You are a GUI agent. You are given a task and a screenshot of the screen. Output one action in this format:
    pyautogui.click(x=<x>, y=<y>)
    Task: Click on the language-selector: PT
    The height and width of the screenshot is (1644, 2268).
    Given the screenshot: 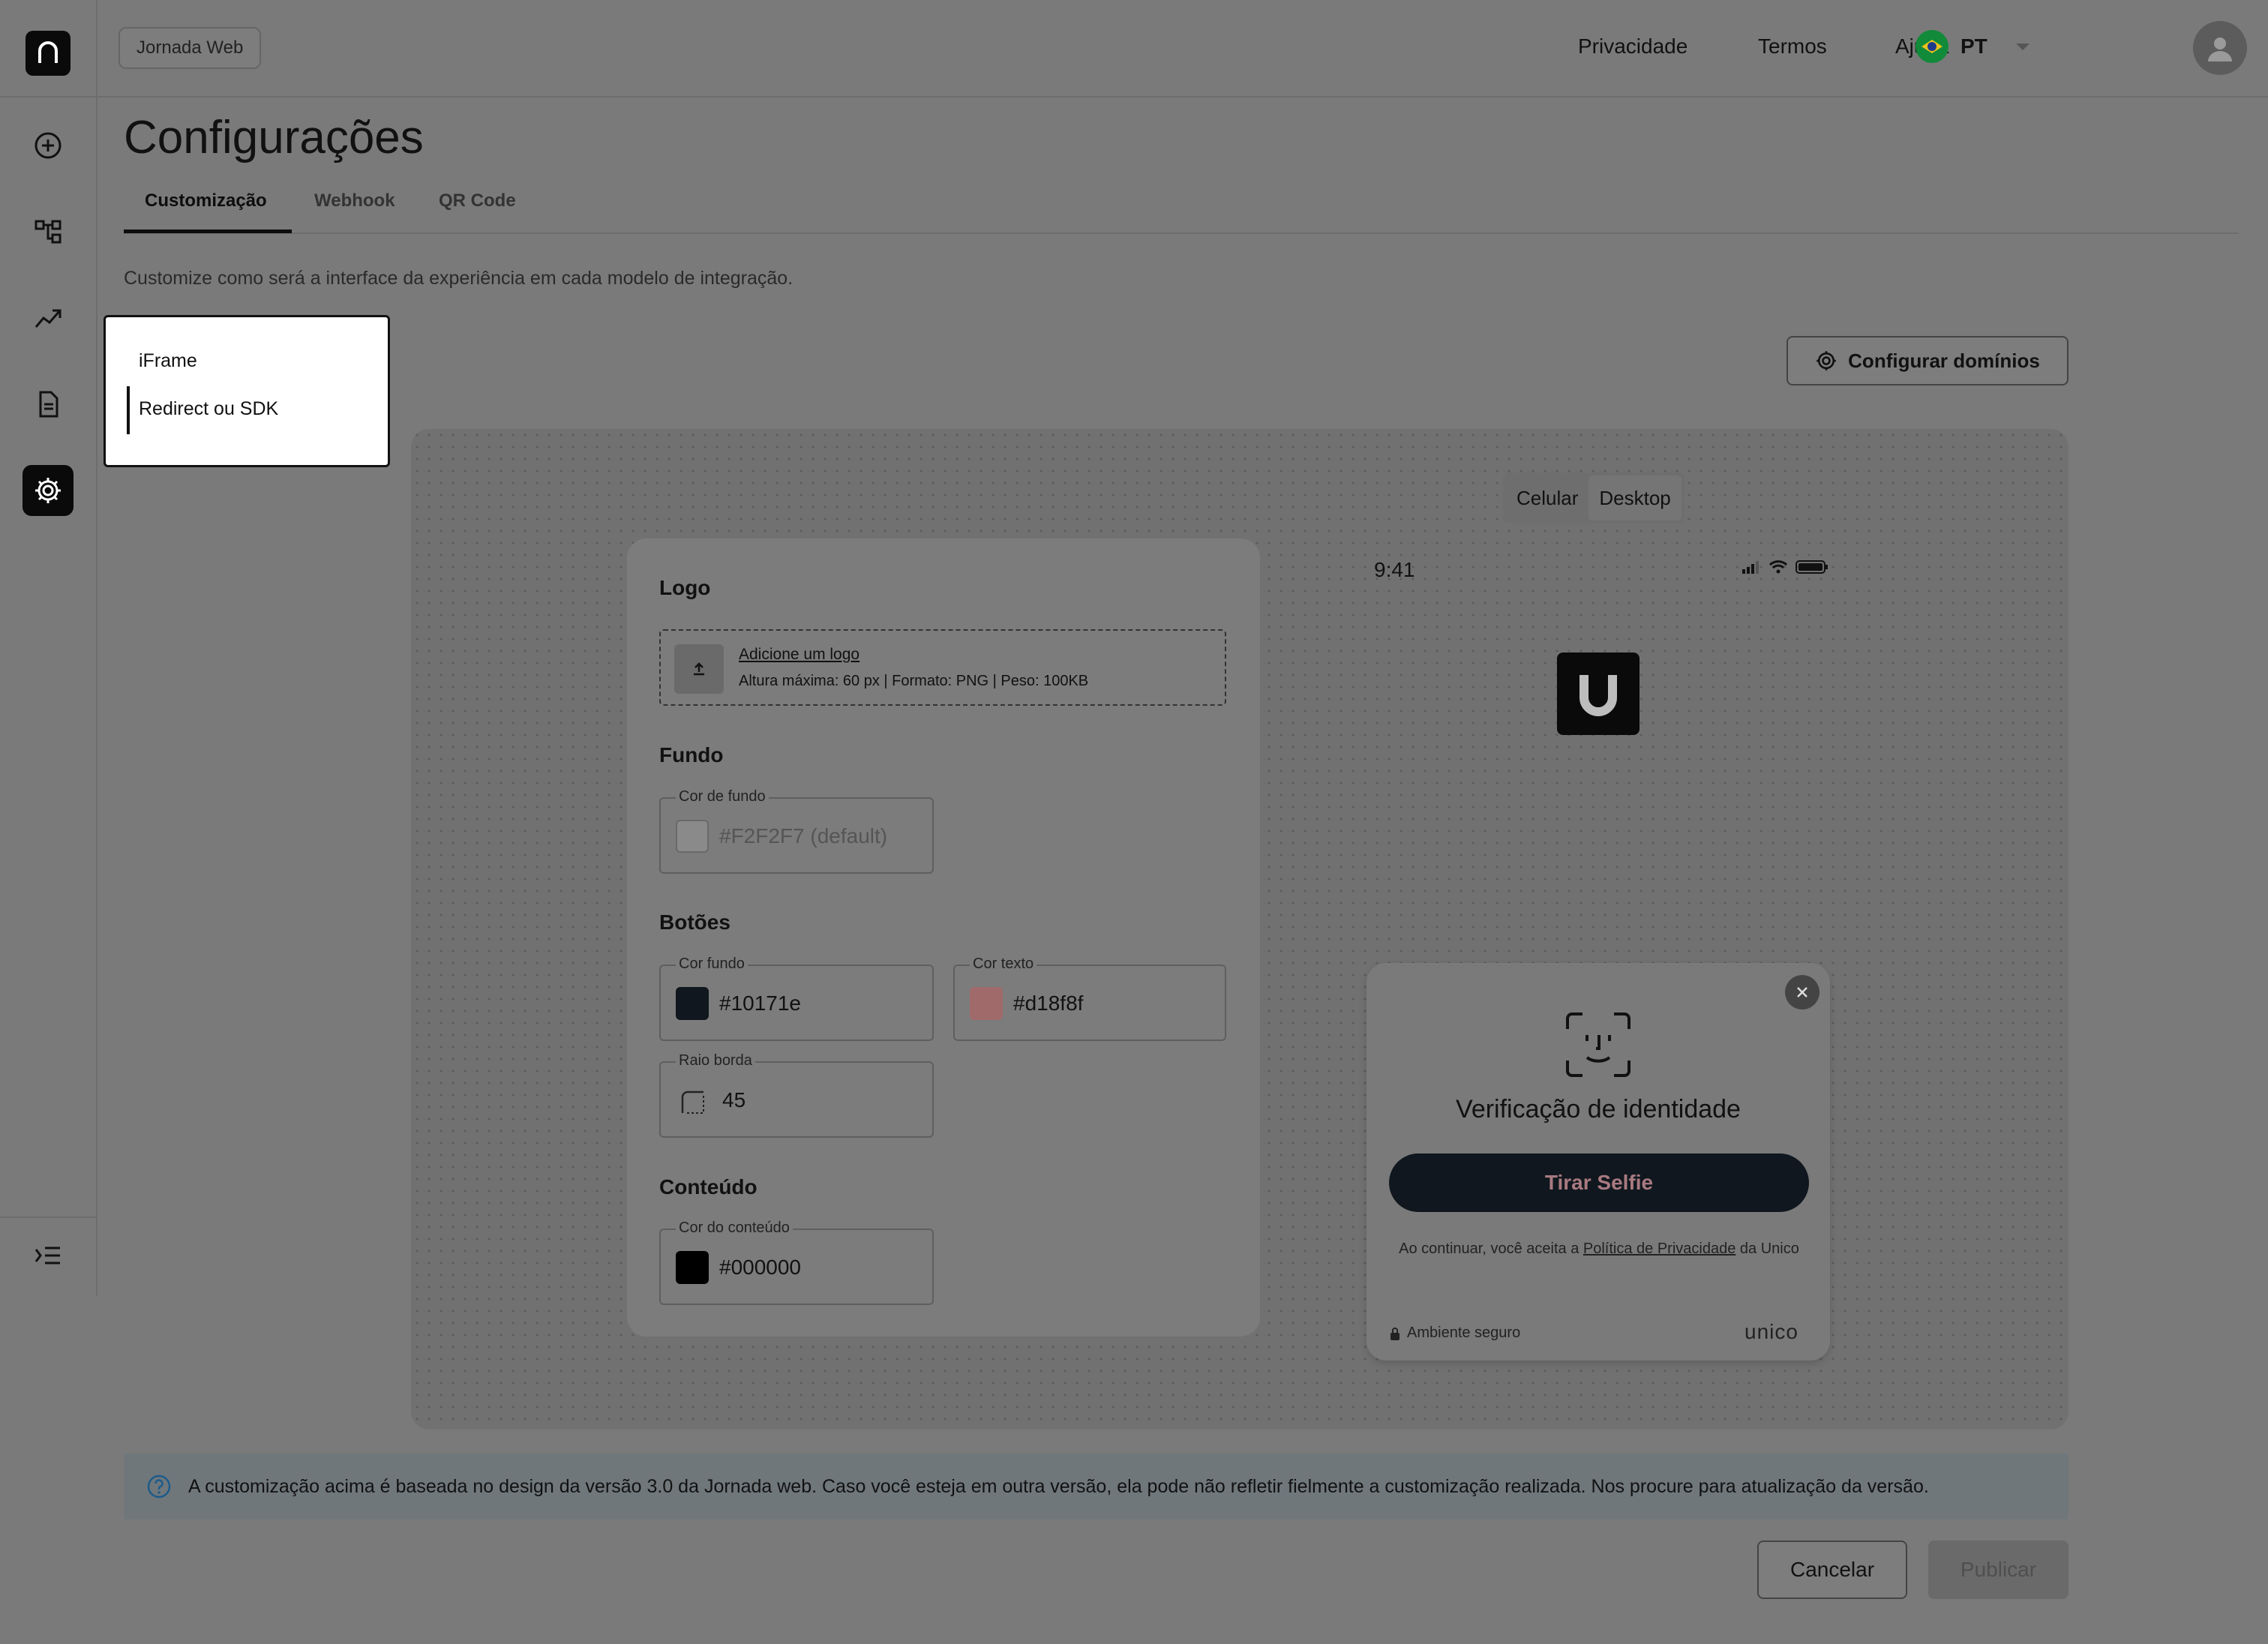 What is the action you would take?
    pyautogui.click(x=1973, y=46)
    